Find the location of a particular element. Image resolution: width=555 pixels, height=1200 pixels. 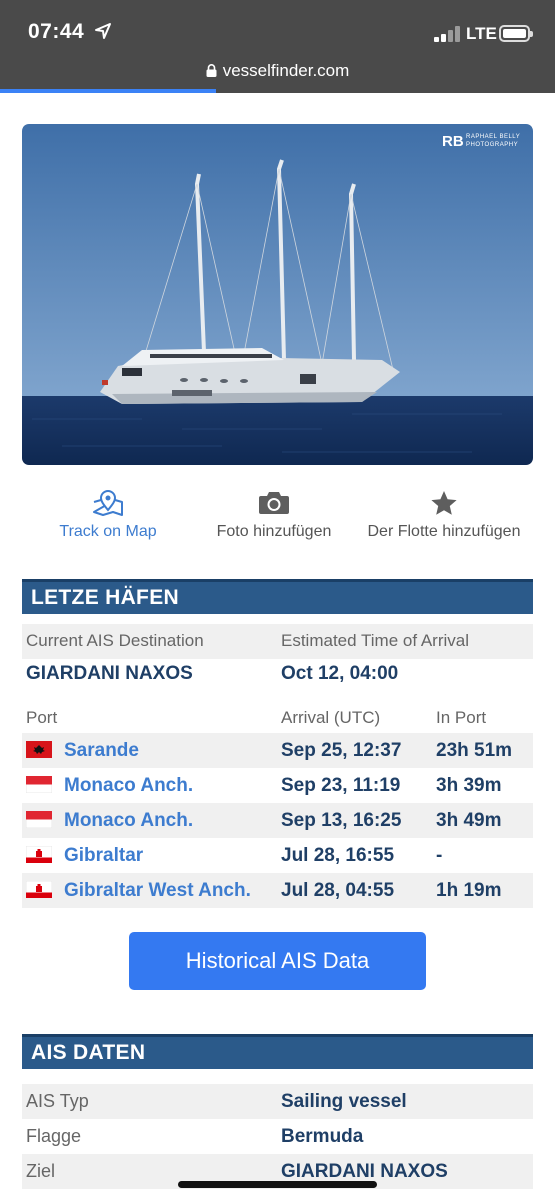

ais-label: AIS Typ is located at coordinates (57, 1101).